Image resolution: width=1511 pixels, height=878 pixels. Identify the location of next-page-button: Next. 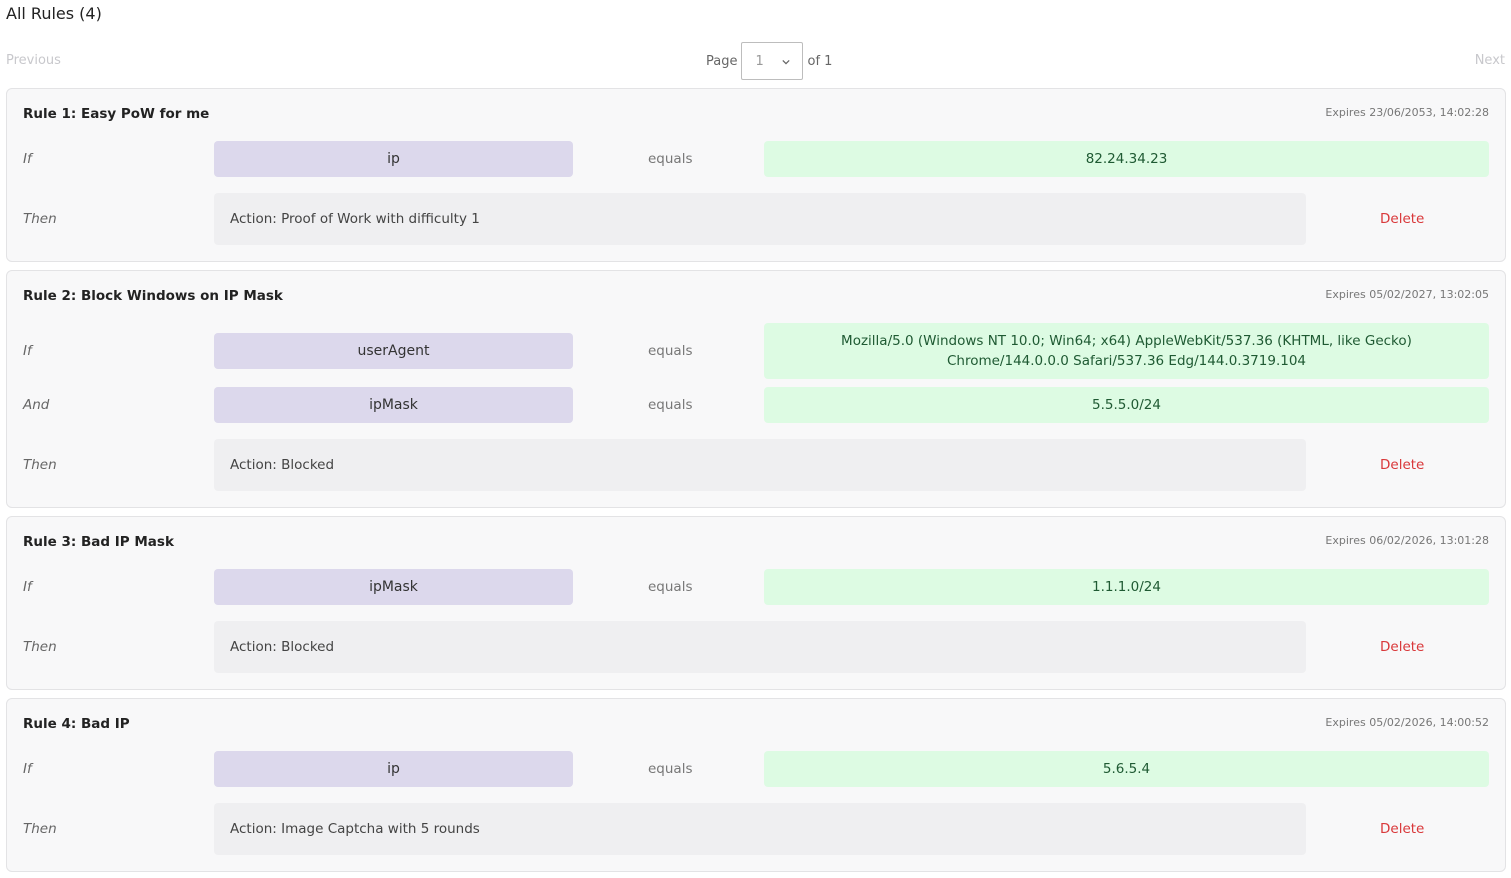
(1490, 60).